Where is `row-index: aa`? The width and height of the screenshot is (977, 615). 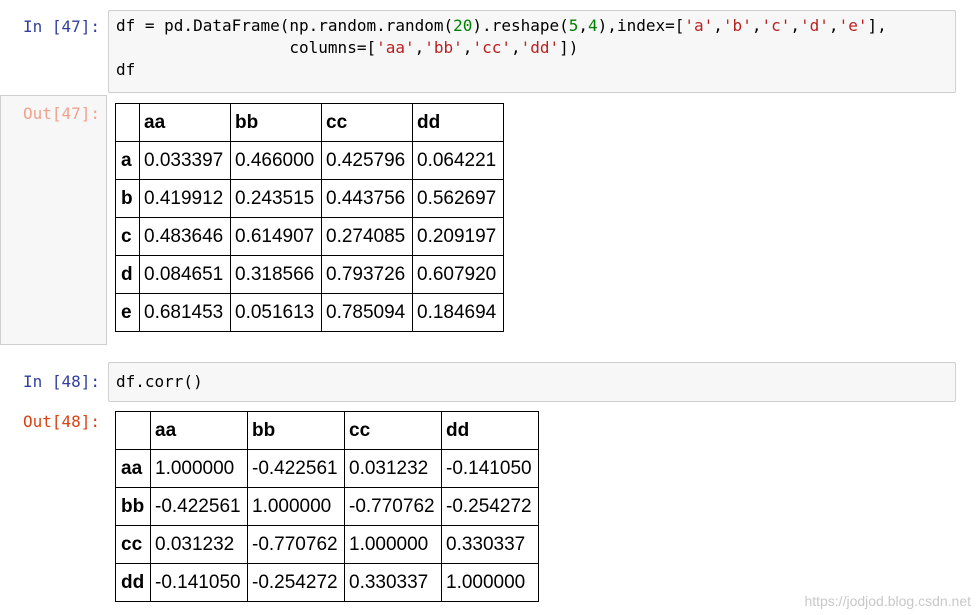 row-index: aa is located at coordinates (133, 468).